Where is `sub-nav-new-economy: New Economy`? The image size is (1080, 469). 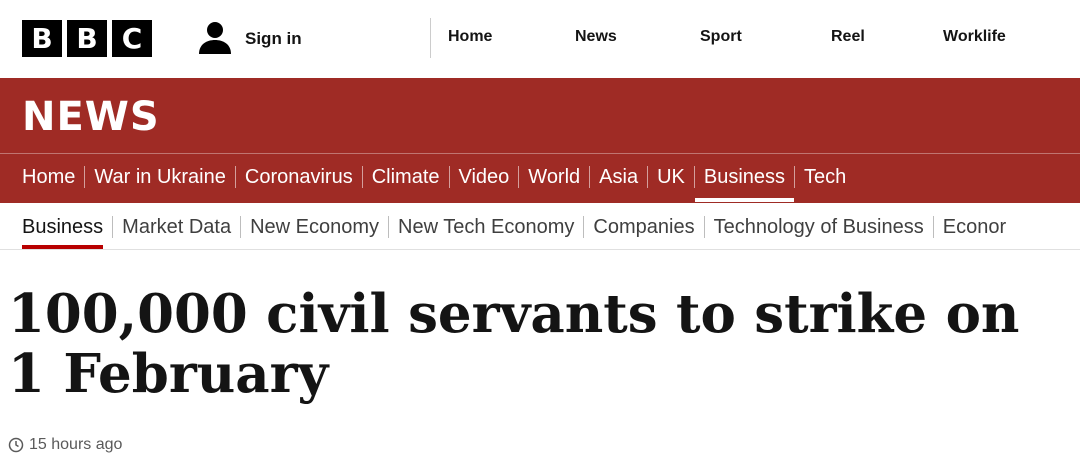
sub-nav-new-economy: New Economy is located at coordinates (314, 227).